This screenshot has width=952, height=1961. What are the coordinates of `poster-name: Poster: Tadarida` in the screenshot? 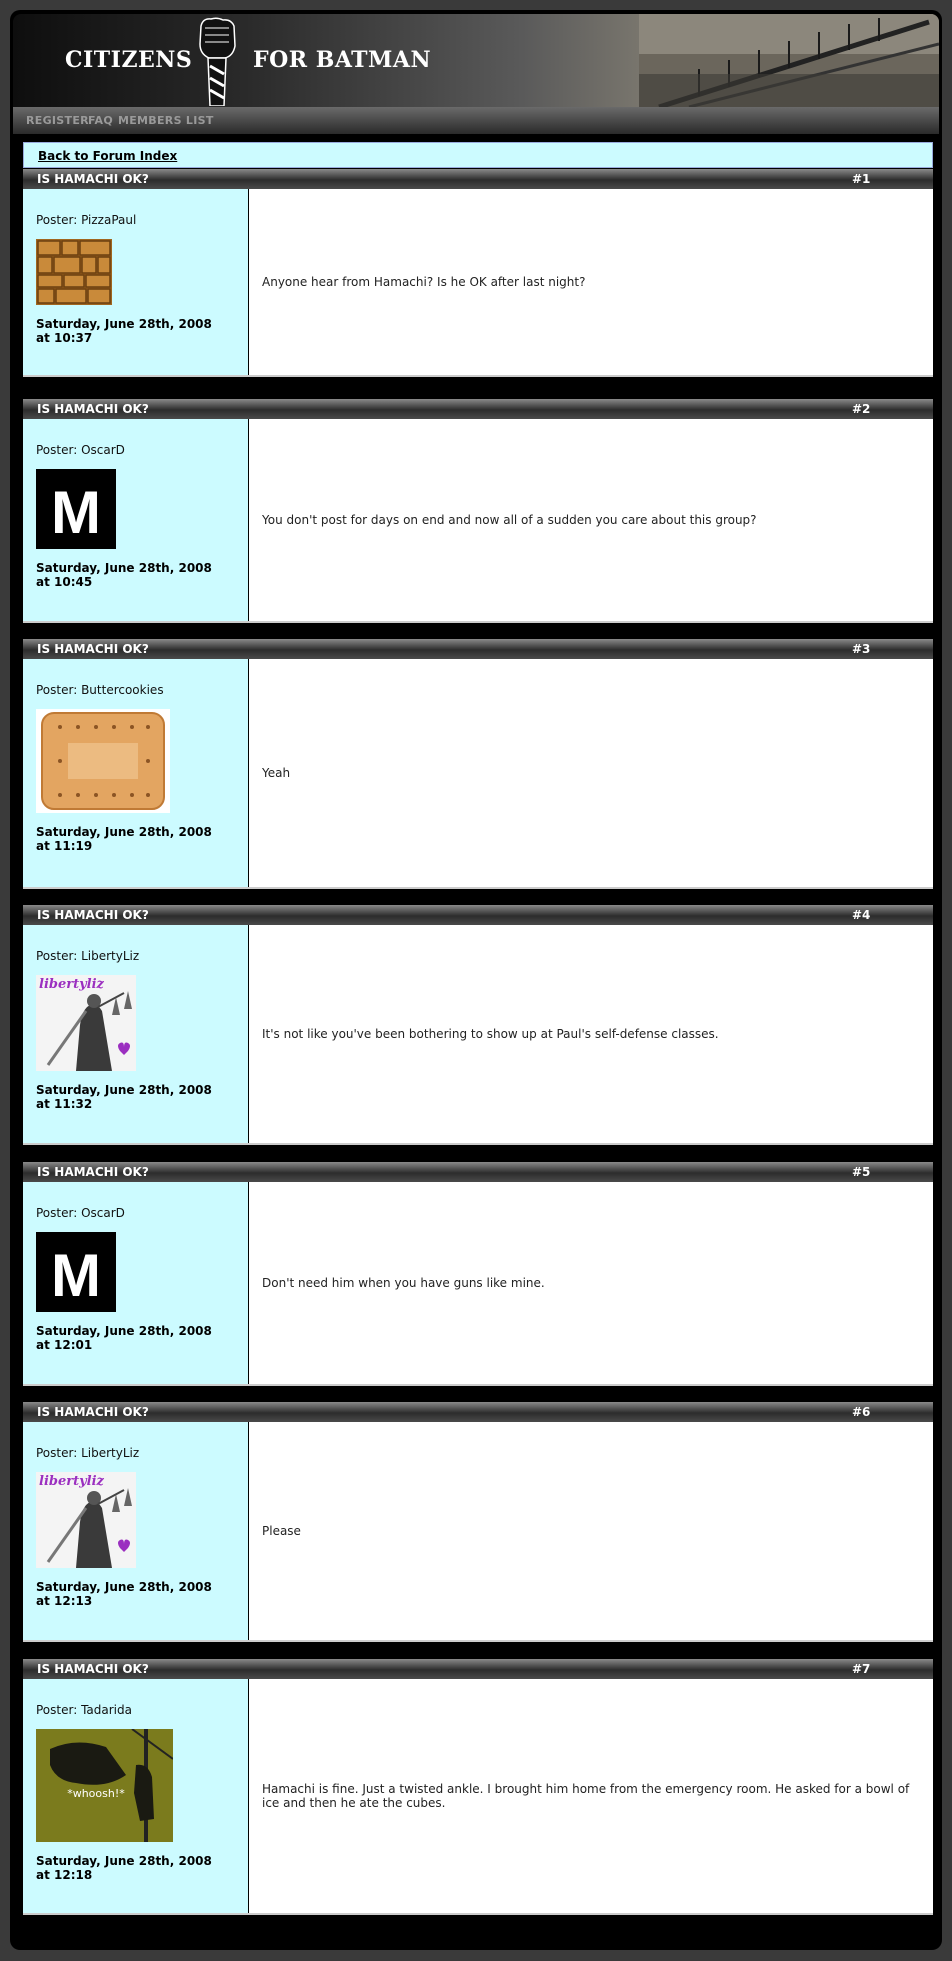 It's located at (135, 1710).